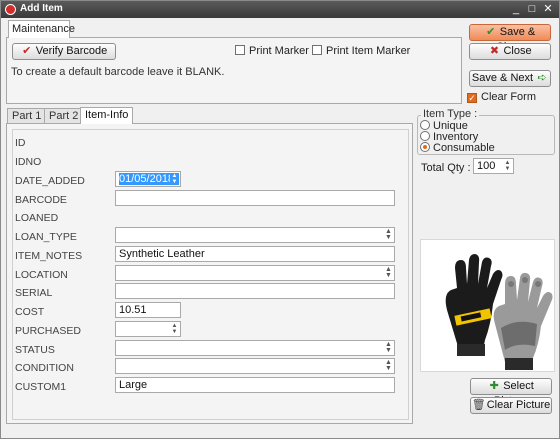 This screenshot has height=439, width=560. I want to click on save-close-button: ✔Save & Close, so click(510, 38).